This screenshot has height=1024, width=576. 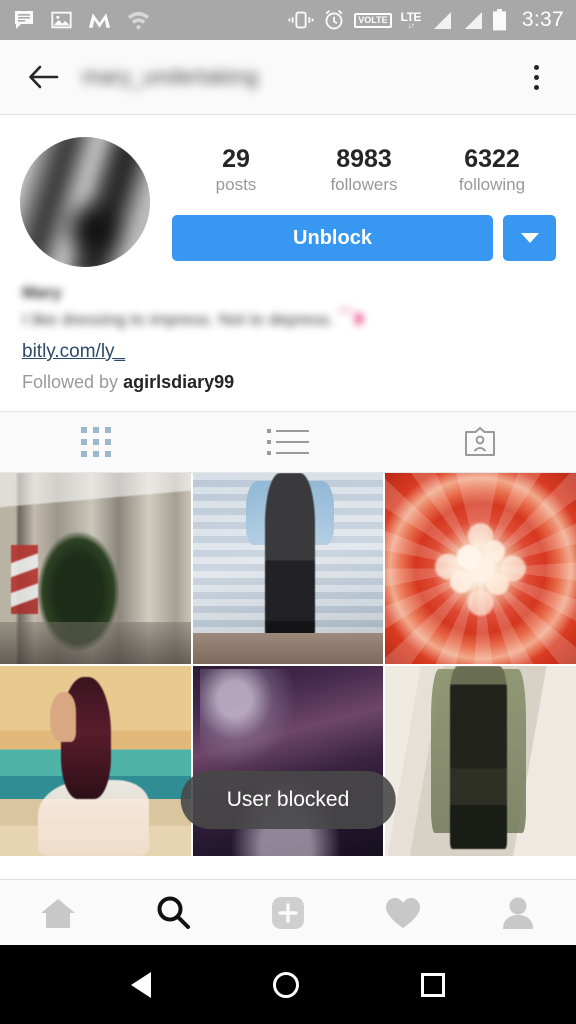 What do you see at coordinates (25, 580) in the screenshot?
I see `flag-detail` at bounding box center [25, 580].